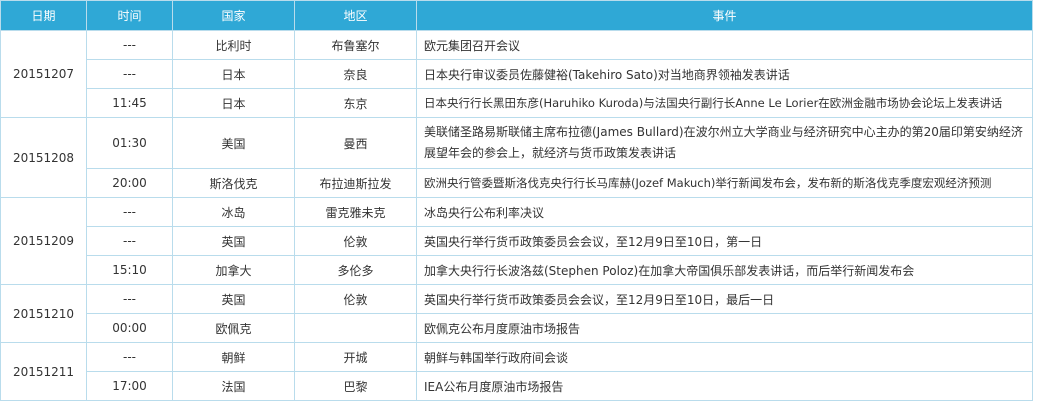  I want to click on header-date: 日期, so click(43, 15).